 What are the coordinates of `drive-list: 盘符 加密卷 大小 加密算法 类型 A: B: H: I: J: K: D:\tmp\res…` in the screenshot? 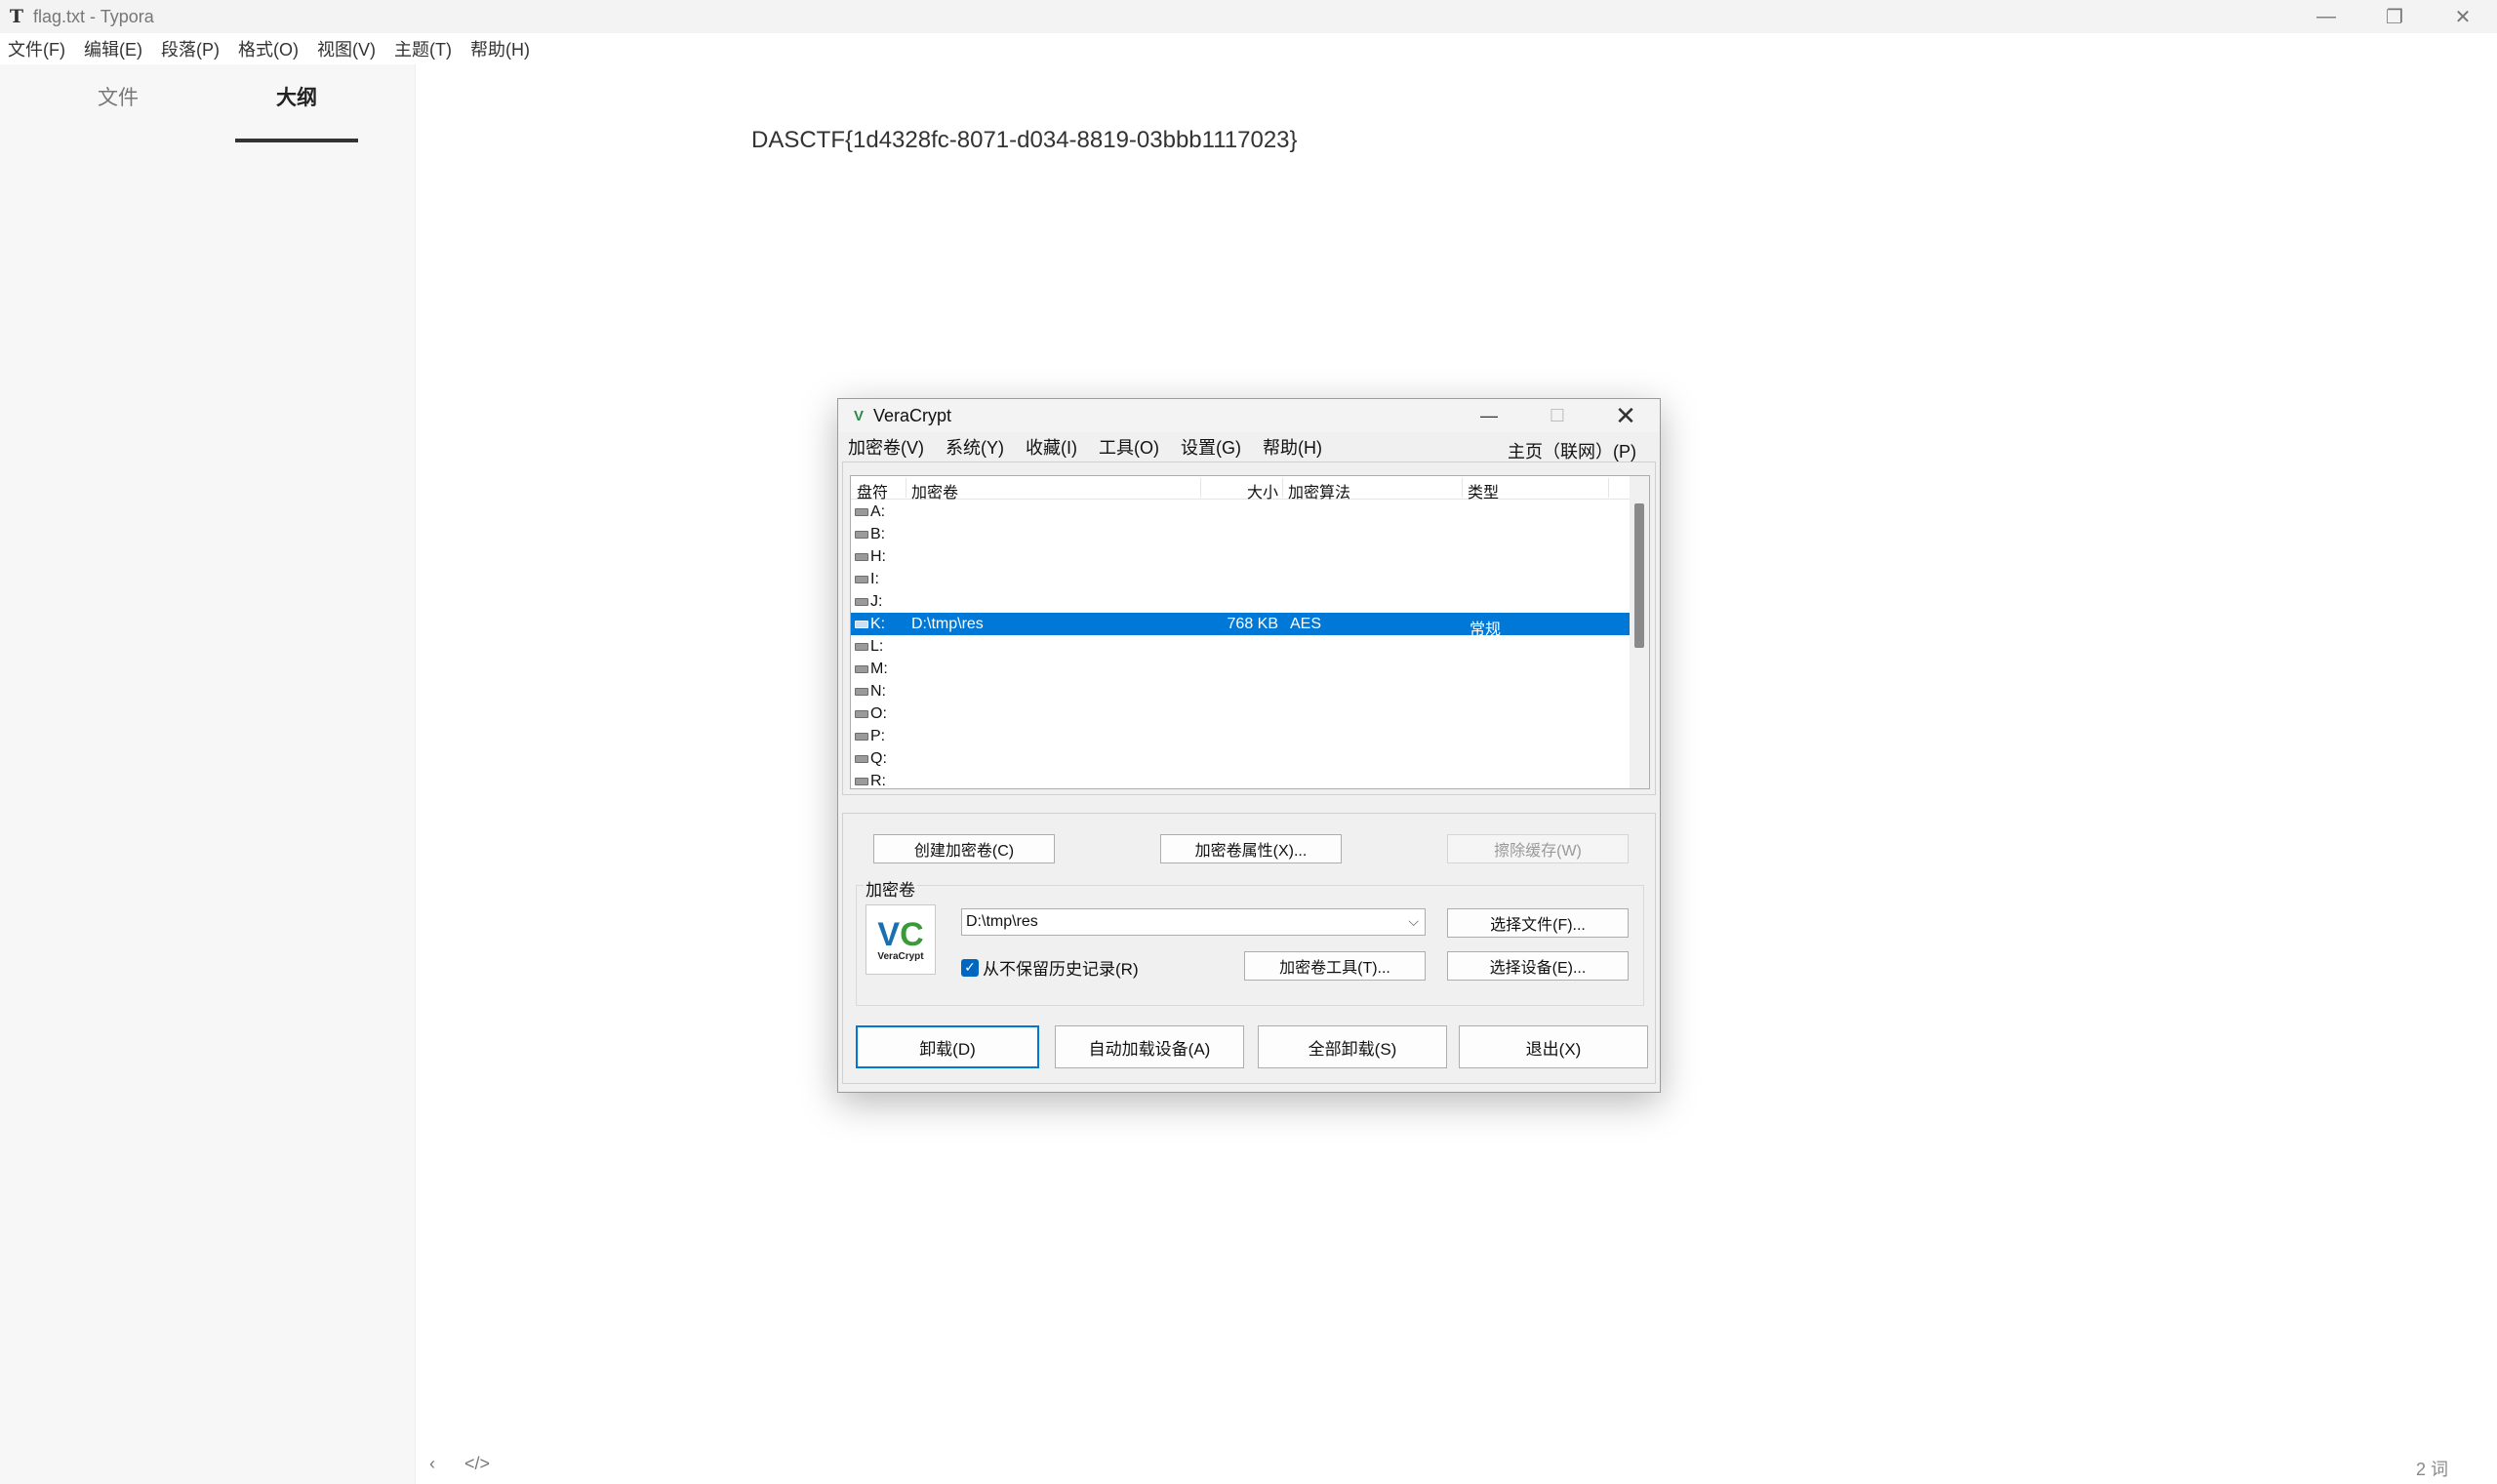 It's located at (1250, 632).